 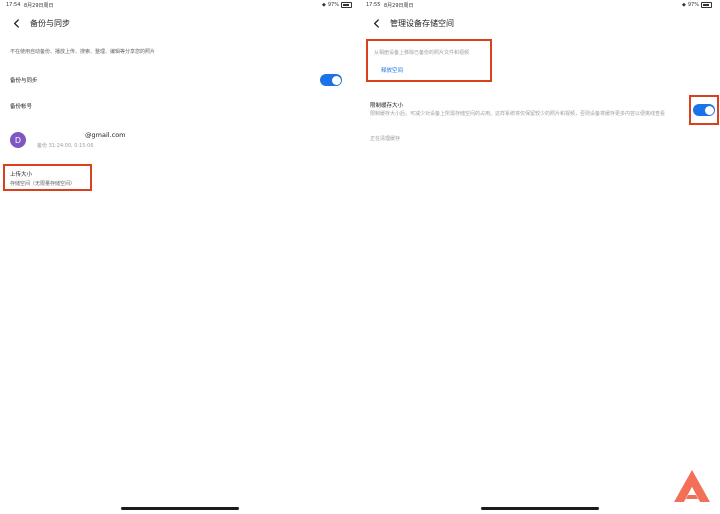 What do you see at coordinates (43, 184) in the screenshot?
I see `upload-size-value: 存储空间（无限量存储空间）` at bounding box center [43, 184].